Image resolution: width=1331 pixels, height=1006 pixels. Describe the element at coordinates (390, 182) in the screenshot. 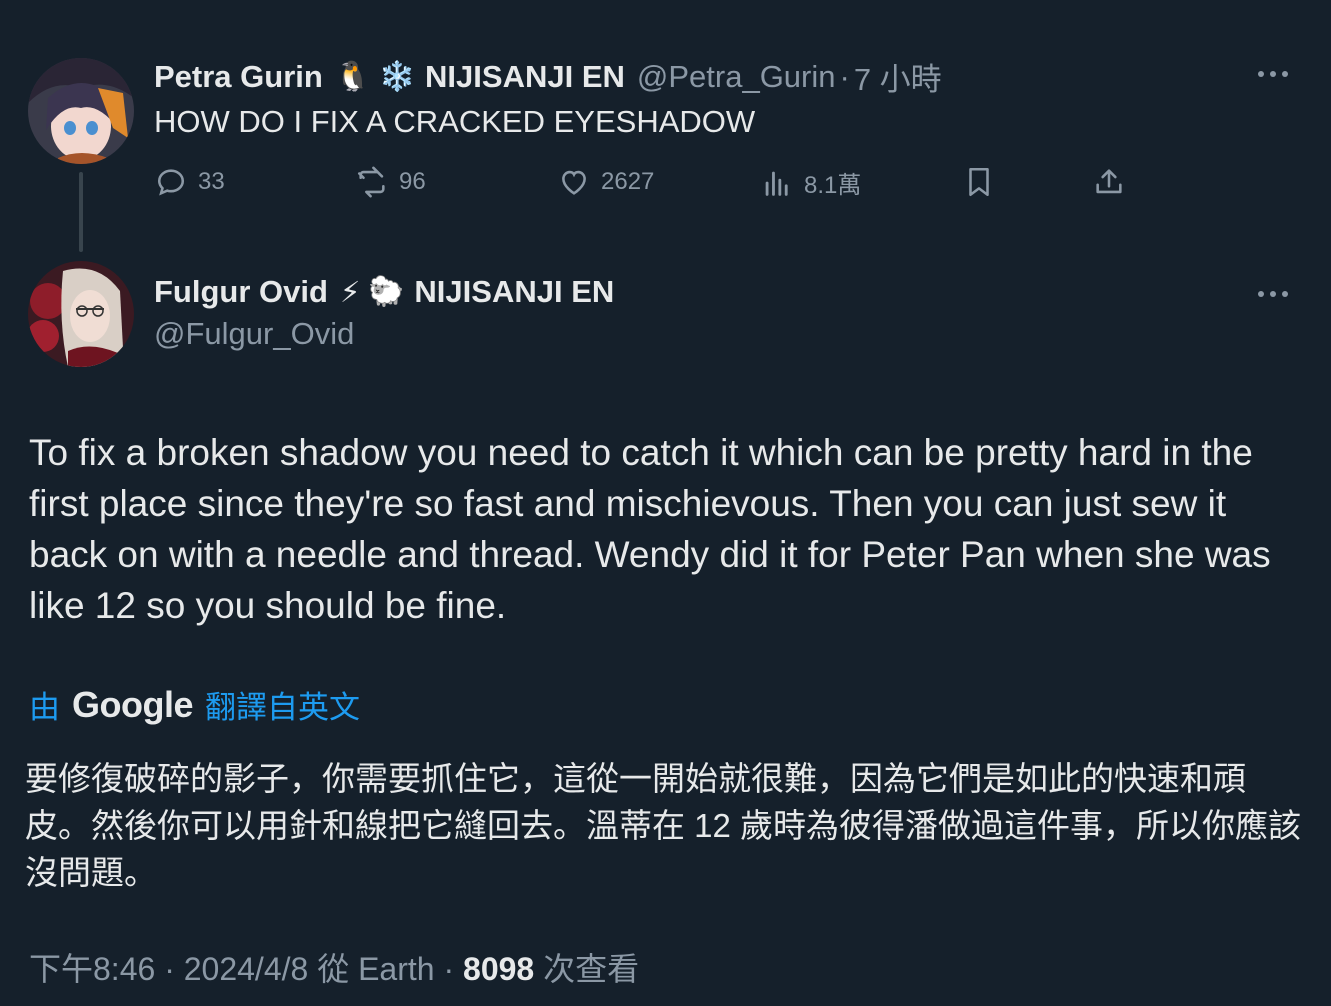

I see `retweet-button: 96` at that location.